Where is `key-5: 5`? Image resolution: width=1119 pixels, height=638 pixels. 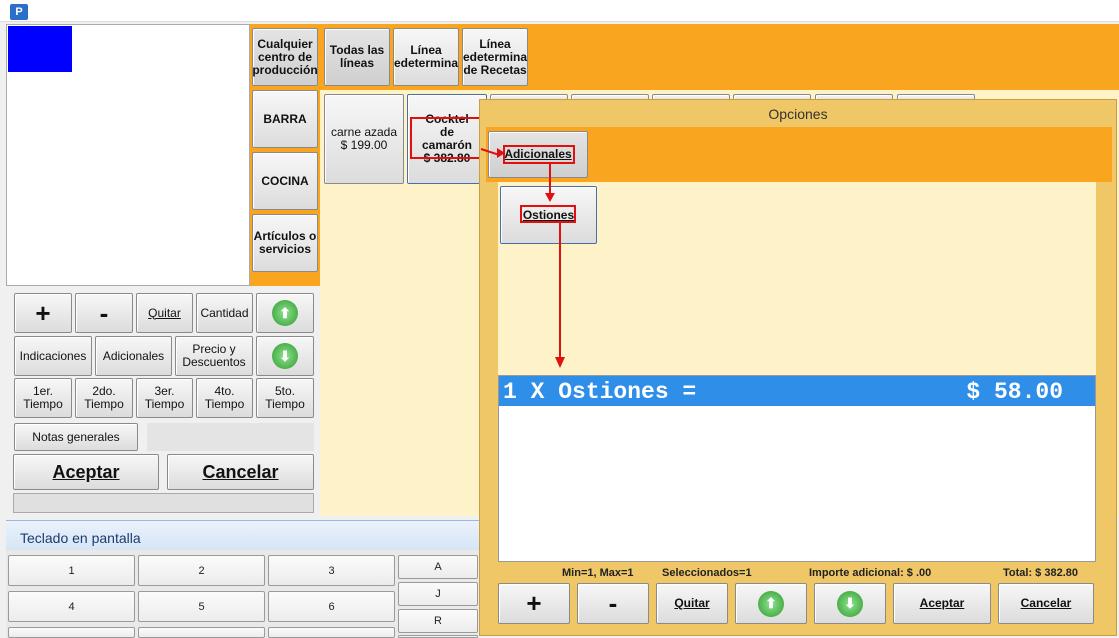
key-5: 5 is located at coordinates (201, 606).